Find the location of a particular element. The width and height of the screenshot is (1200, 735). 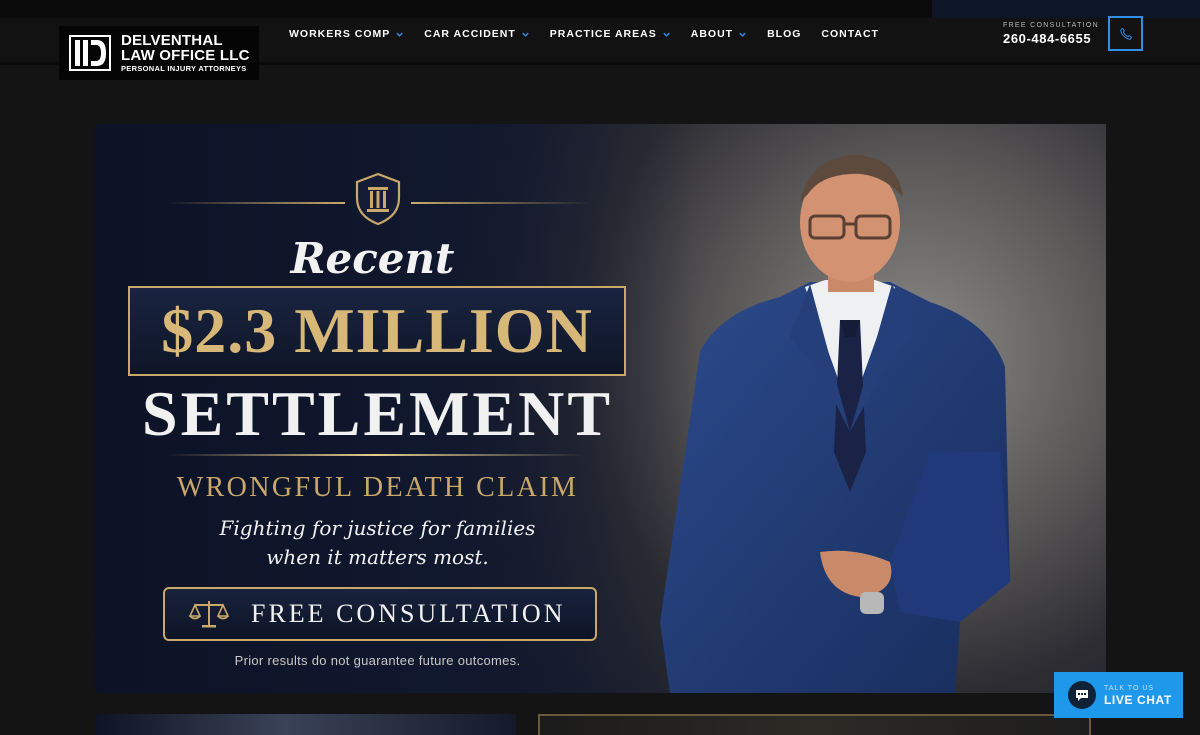

consultation-label: FREE CONSULTATION is located at coordinates (1051, 25).